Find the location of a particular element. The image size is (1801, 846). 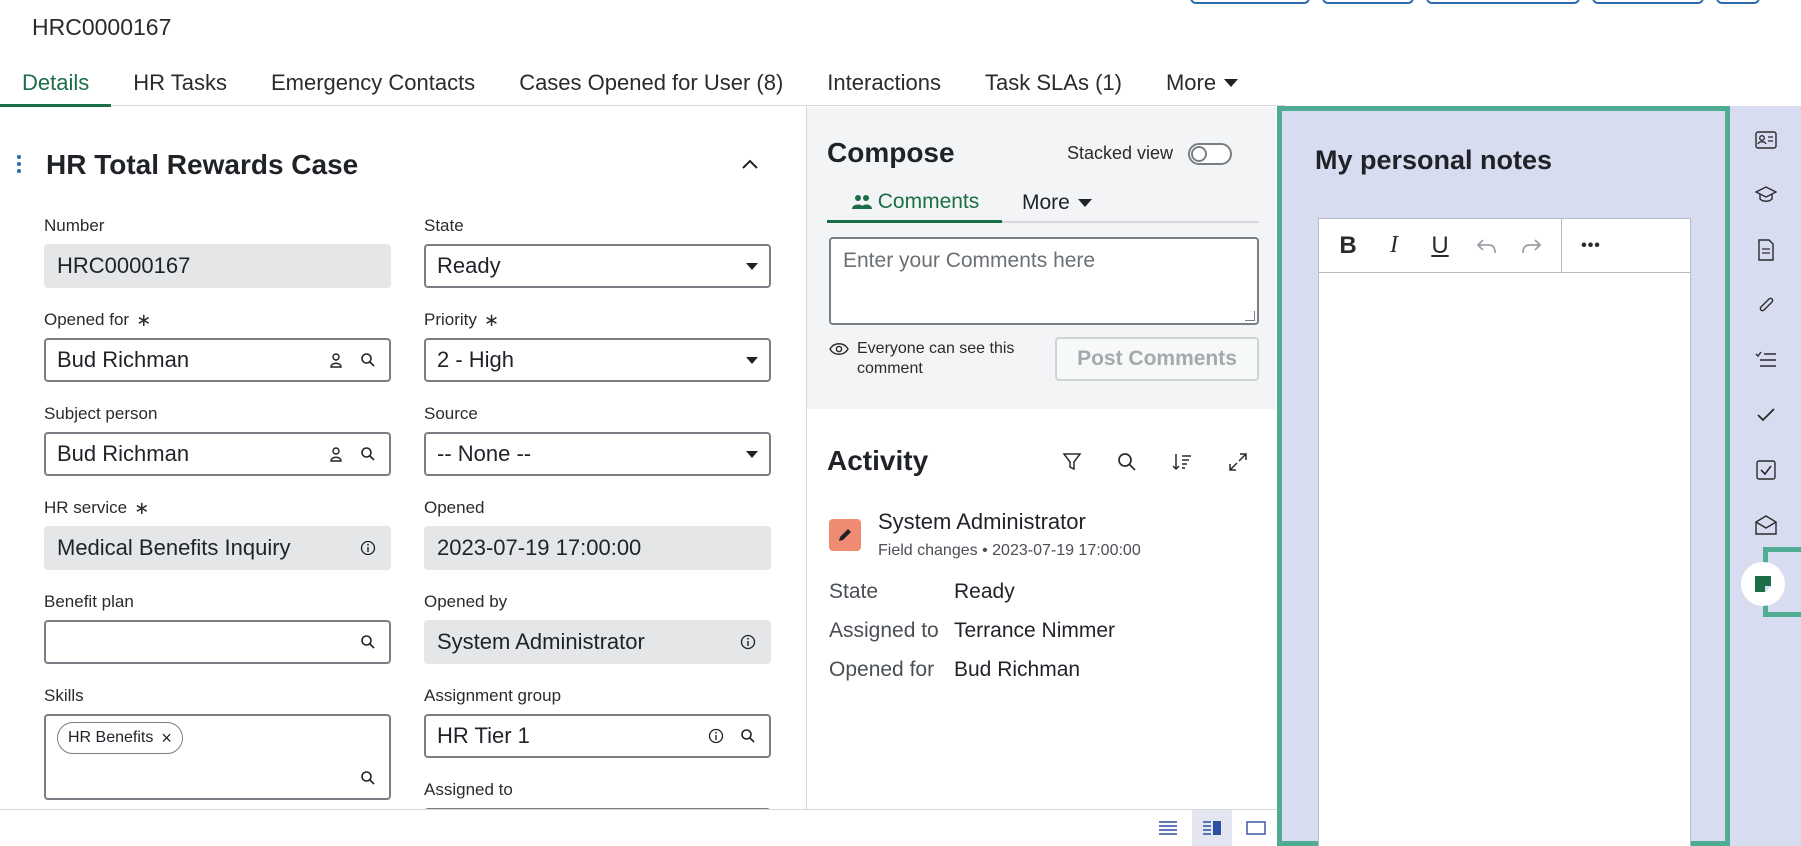

comment-placeholder: Enter your Comments here is located at coordinates (969, 260).